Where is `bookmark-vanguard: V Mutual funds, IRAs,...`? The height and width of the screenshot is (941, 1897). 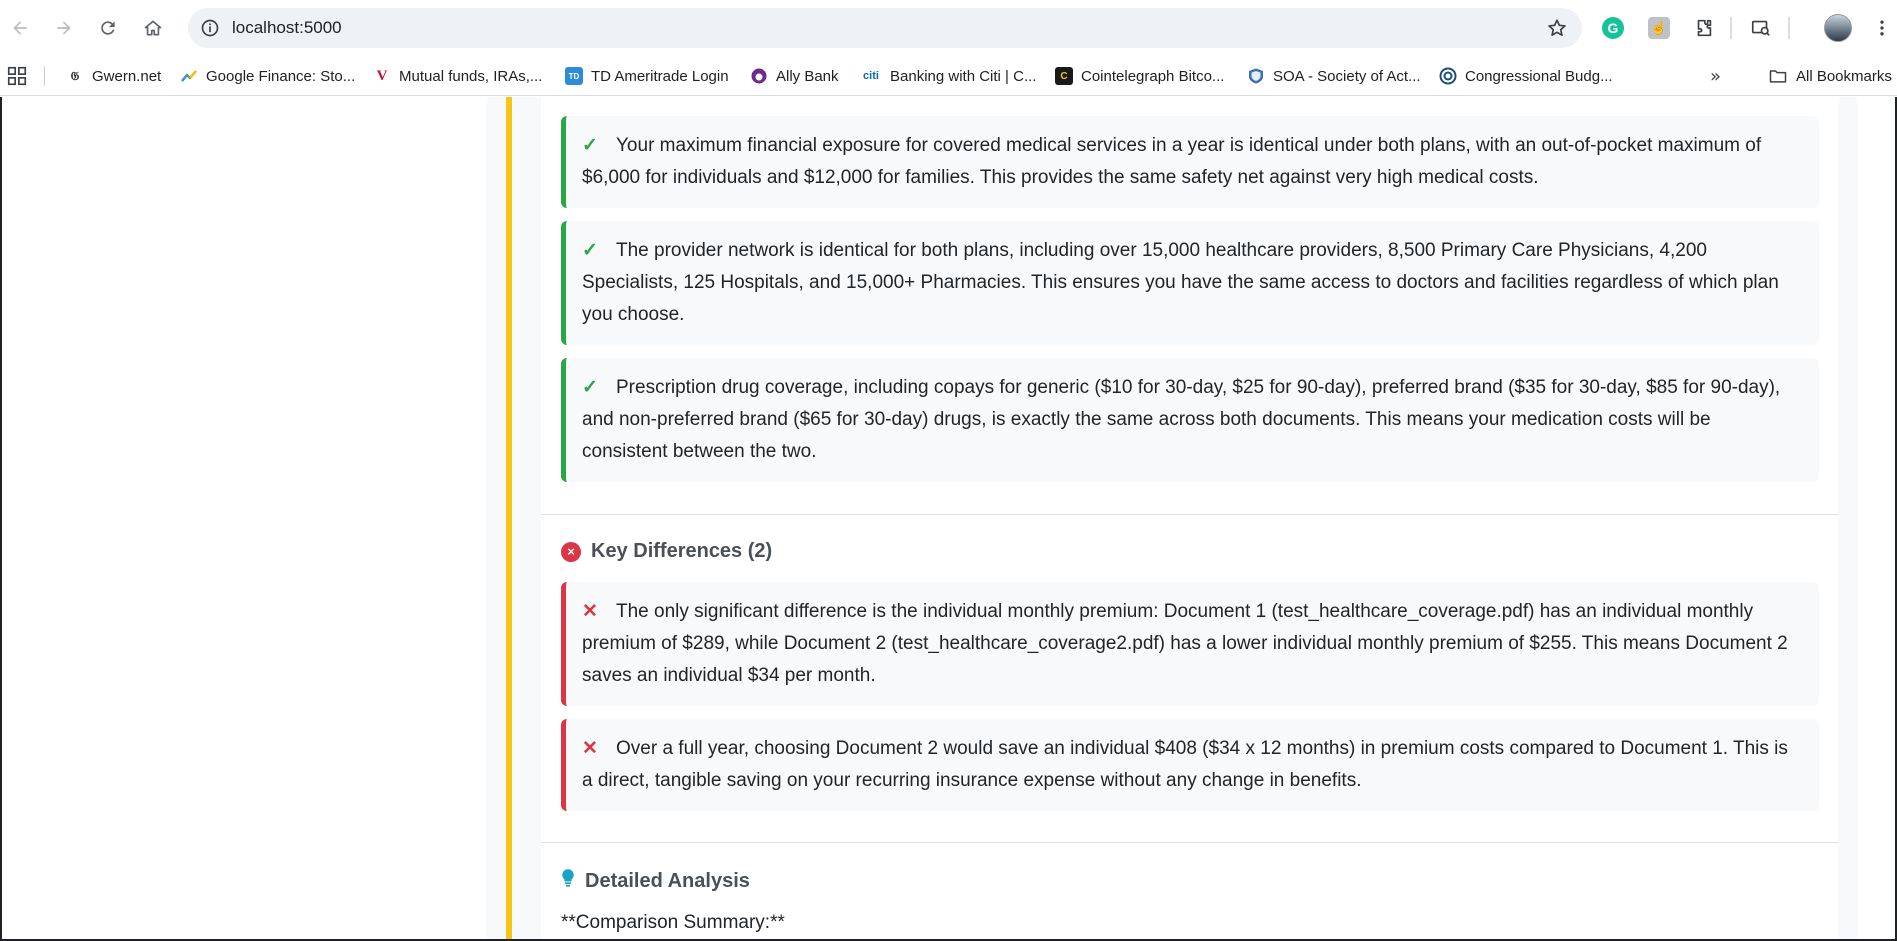 bookmark-vanguard: V Mutual funds, IRAs,... is located at coordinates (458, 76).